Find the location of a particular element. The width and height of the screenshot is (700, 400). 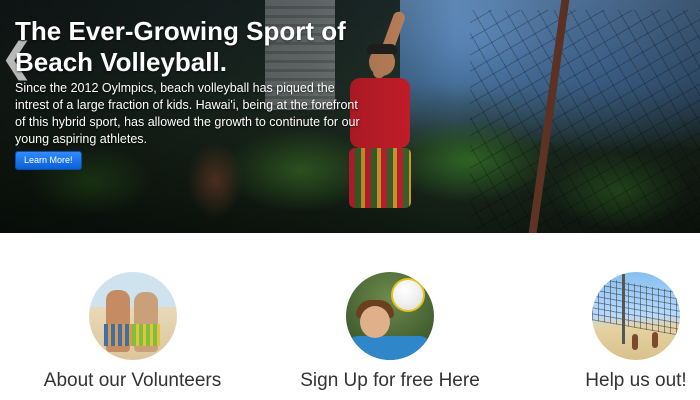

player-with-ball-photo is located at coordinates (390, 316).